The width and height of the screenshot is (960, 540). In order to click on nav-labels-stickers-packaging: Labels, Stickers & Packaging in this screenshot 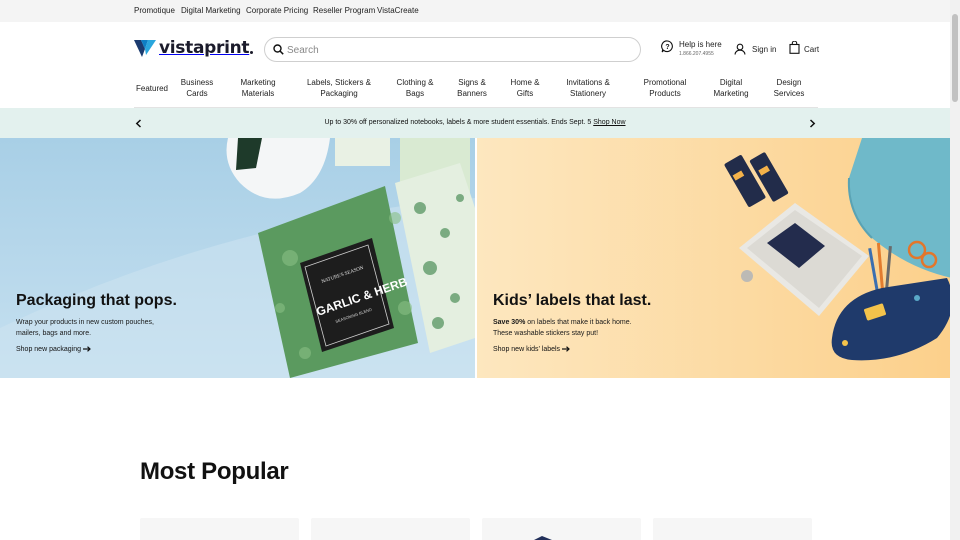, I will do `click(339, 88)`.